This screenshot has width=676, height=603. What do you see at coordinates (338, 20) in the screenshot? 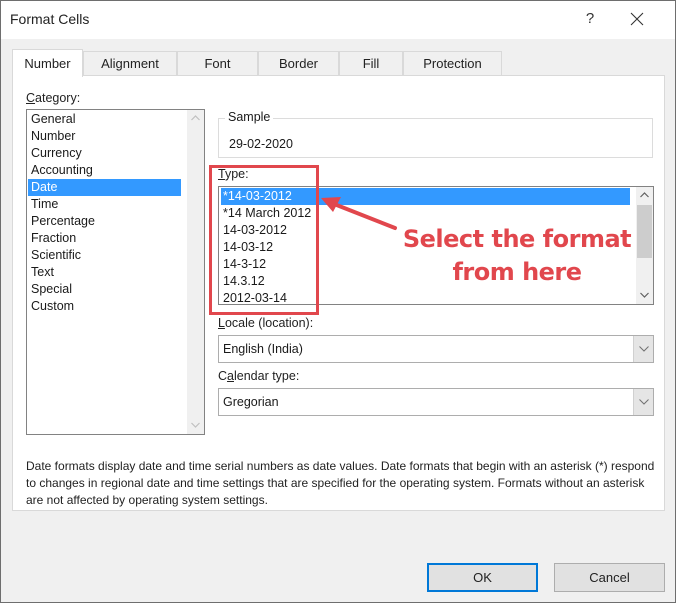
I see `title-bar: Format Cells ?` at bounding box center [338, 20].